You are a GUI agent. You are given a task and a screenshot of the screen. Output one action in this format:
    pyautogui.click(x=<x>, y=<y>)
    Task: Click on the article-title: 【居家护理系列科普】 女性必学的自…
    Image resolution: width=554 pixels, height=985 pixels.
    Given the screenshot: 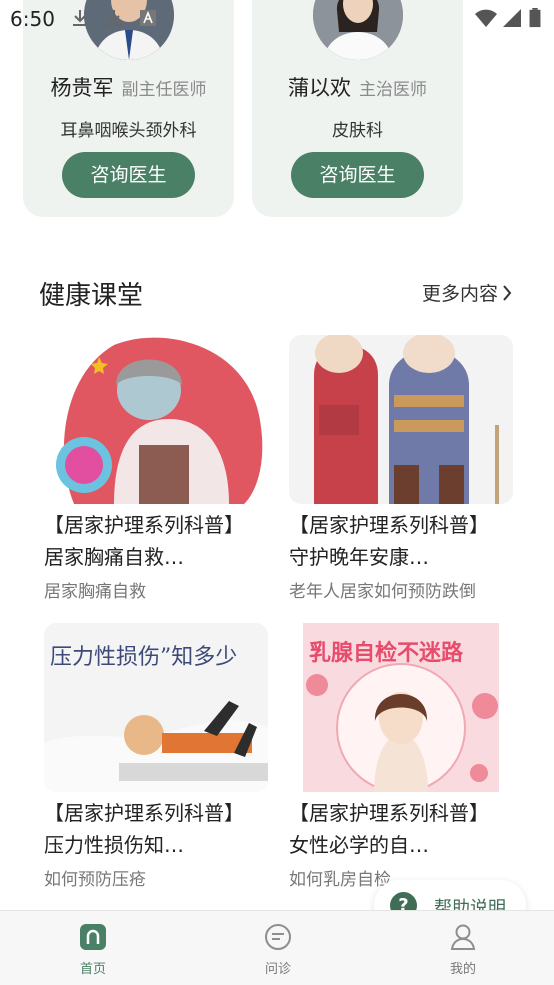 What is the action you would take?
    pyautogui.click(x=389, y=829)
    